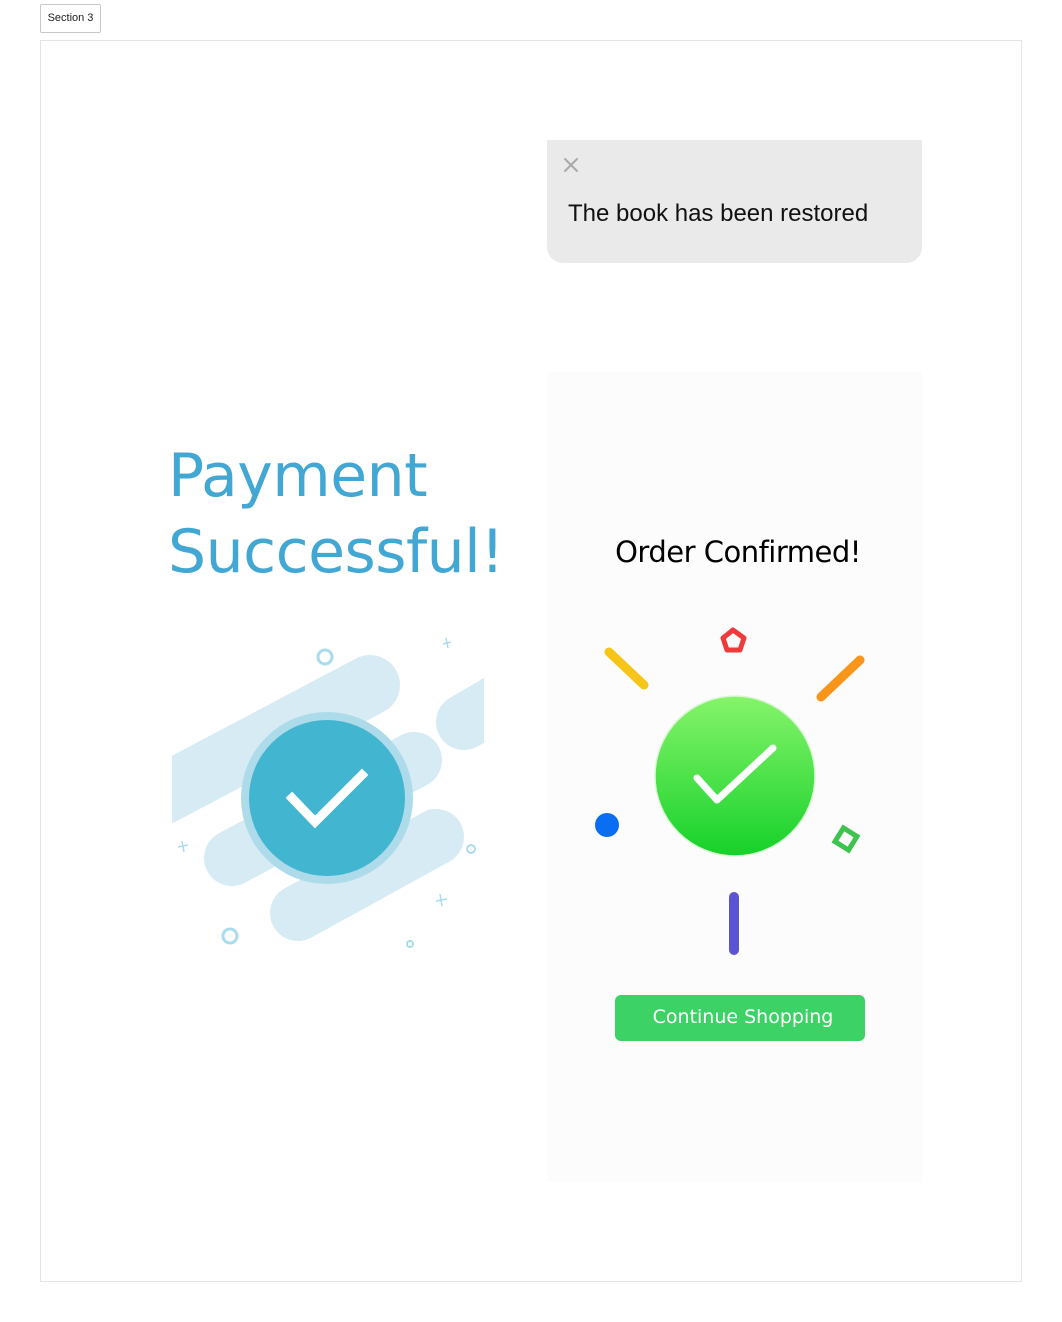 This screenshot has height=1322, width=1062. What do you see at coordinates (298, 476) in the screenshot?
I see `payment-title-line1: Payment` at bounding box center [298, 476].